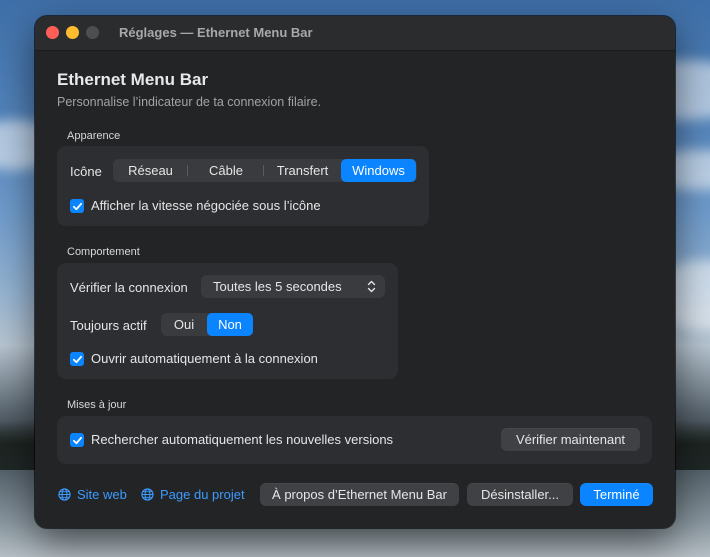  What do you see at coordinates (97, 405) in the screenshot?
I see `section-label-updates: Mises à jour` at bounding box center [97, 405].